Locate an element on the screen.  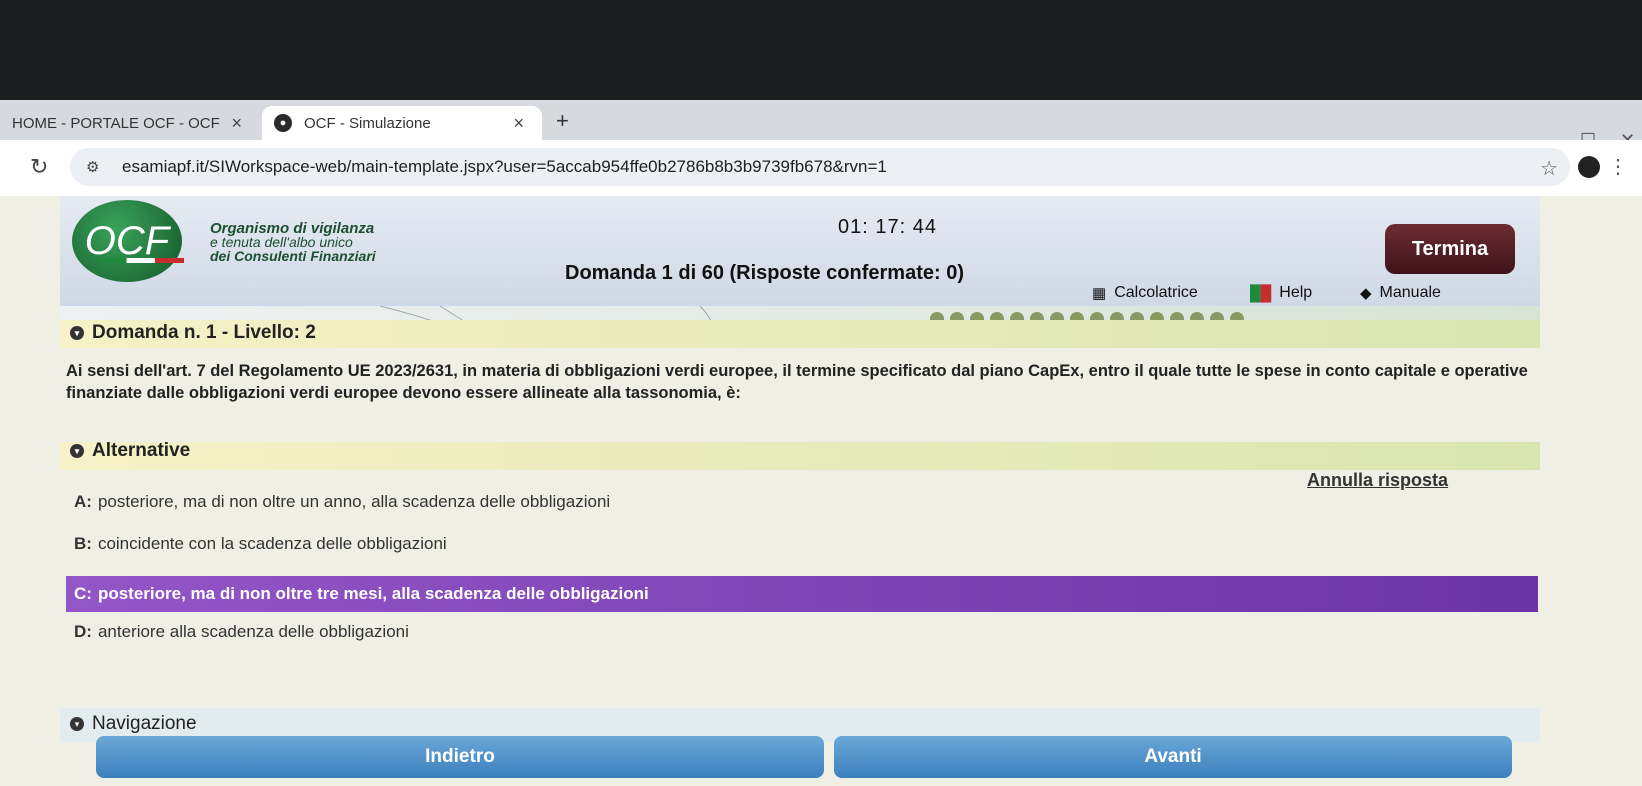
logo-flag-stripe is located at coordinates (141, 260).